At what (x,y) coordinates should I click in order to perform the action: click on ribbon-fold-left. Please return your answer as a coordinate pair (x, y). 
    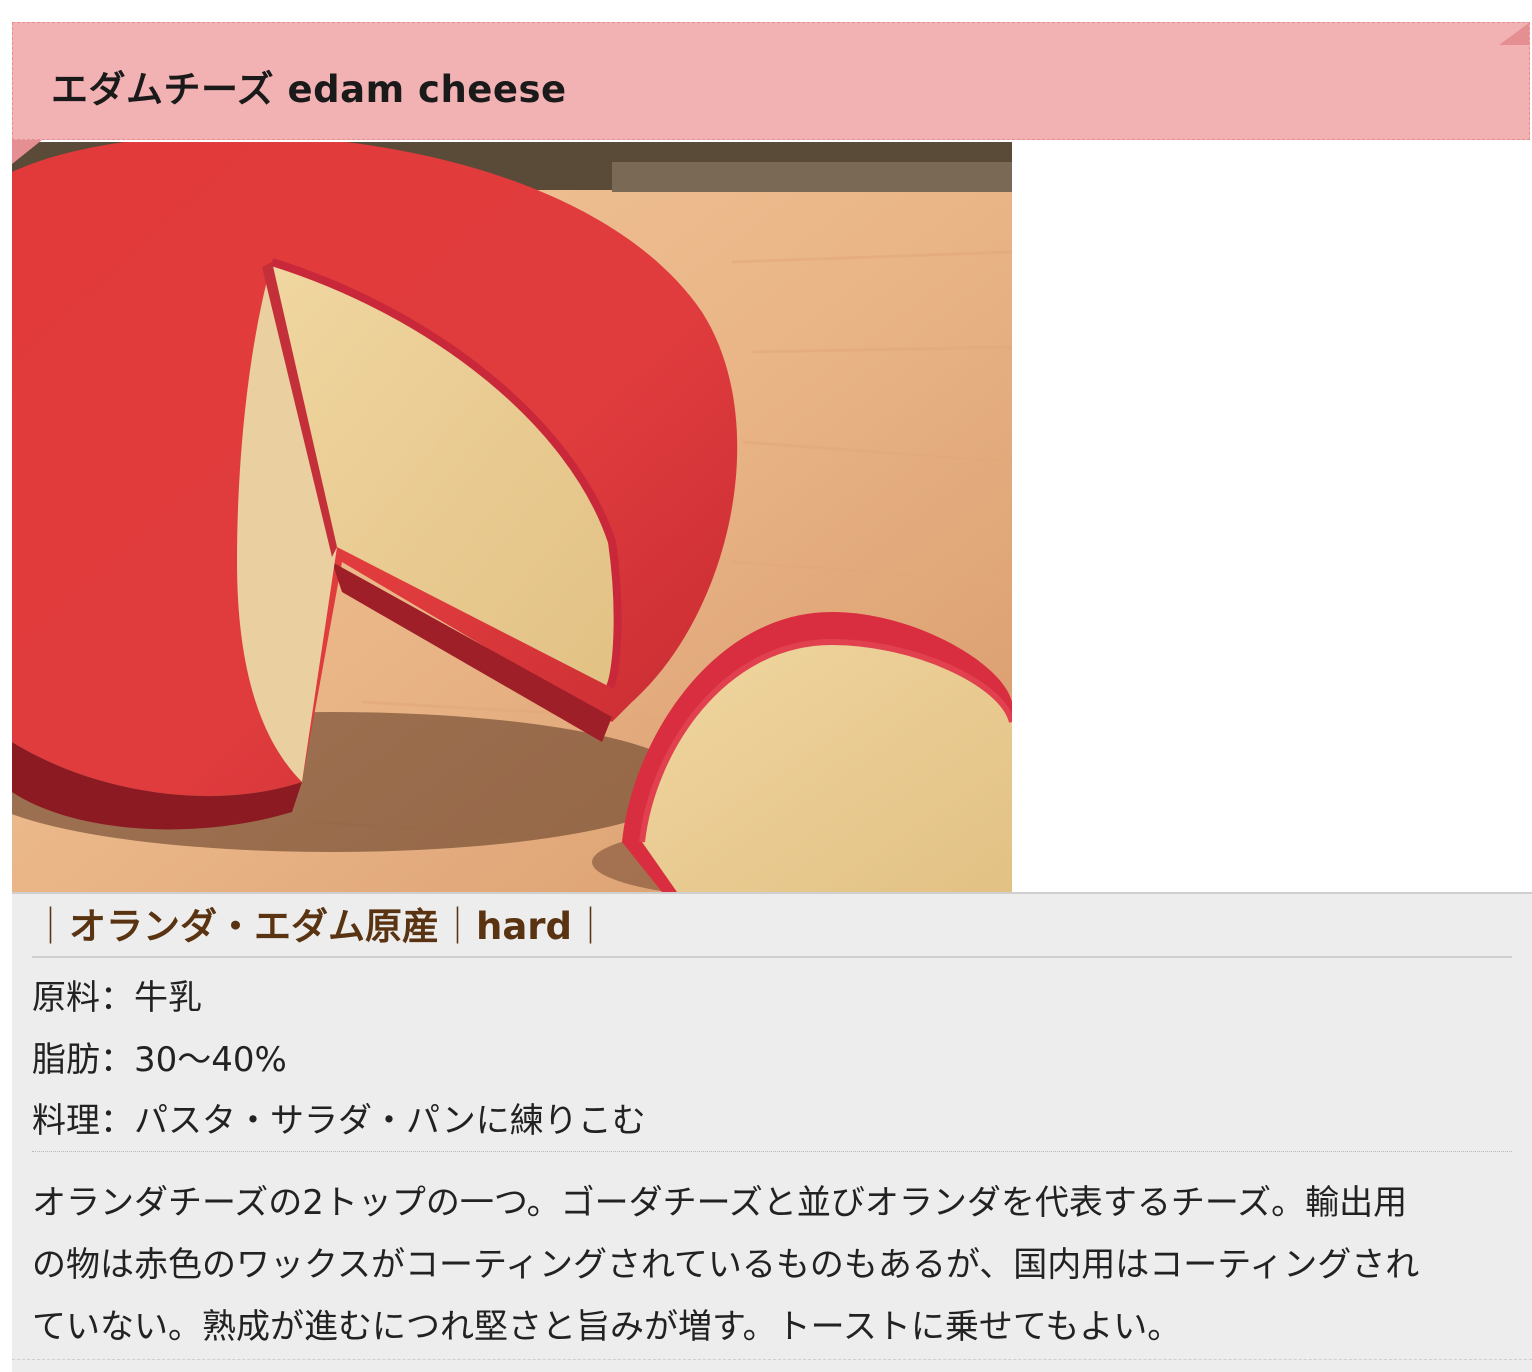
    Looking at the image, I should click on (27, 152).